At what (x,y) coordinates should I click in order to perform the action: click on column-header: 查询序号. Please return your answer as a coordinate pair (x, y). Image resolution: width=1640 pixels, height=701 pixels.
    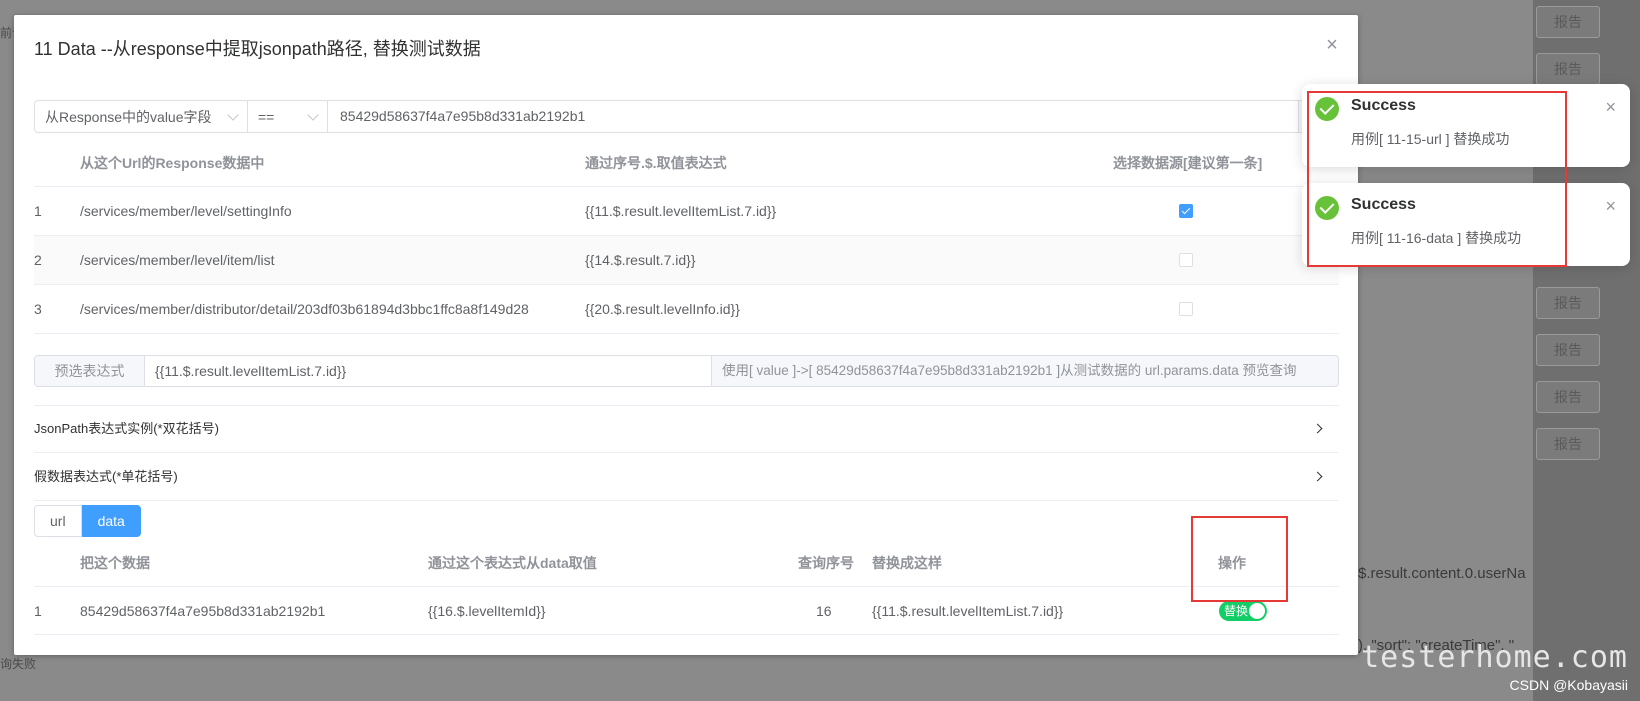
    Looking at the image, I should click on (826, 563).